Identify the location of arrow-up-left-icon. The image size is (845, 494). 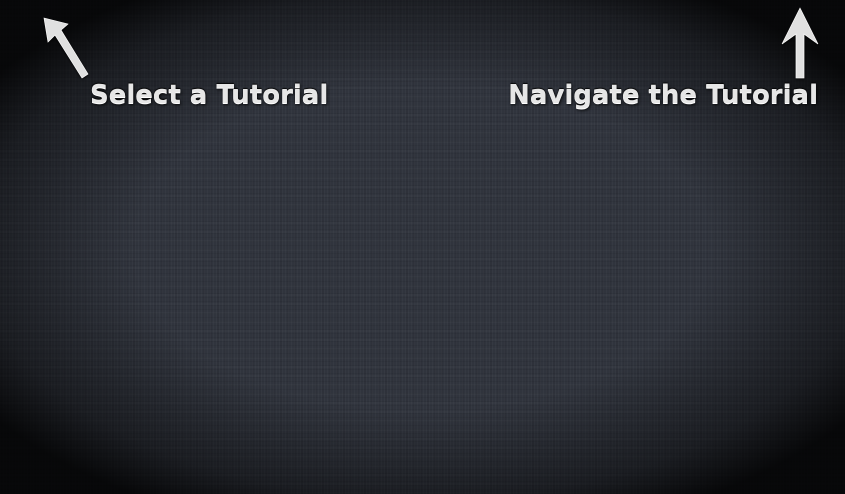
(66, 48).